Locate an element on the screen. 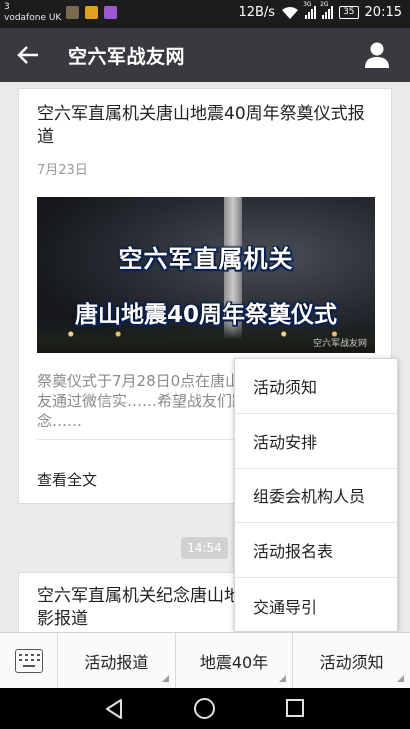 This screenshot has width=410, height=729. time-divider: 14:54 is located at coordinates (204, 548).